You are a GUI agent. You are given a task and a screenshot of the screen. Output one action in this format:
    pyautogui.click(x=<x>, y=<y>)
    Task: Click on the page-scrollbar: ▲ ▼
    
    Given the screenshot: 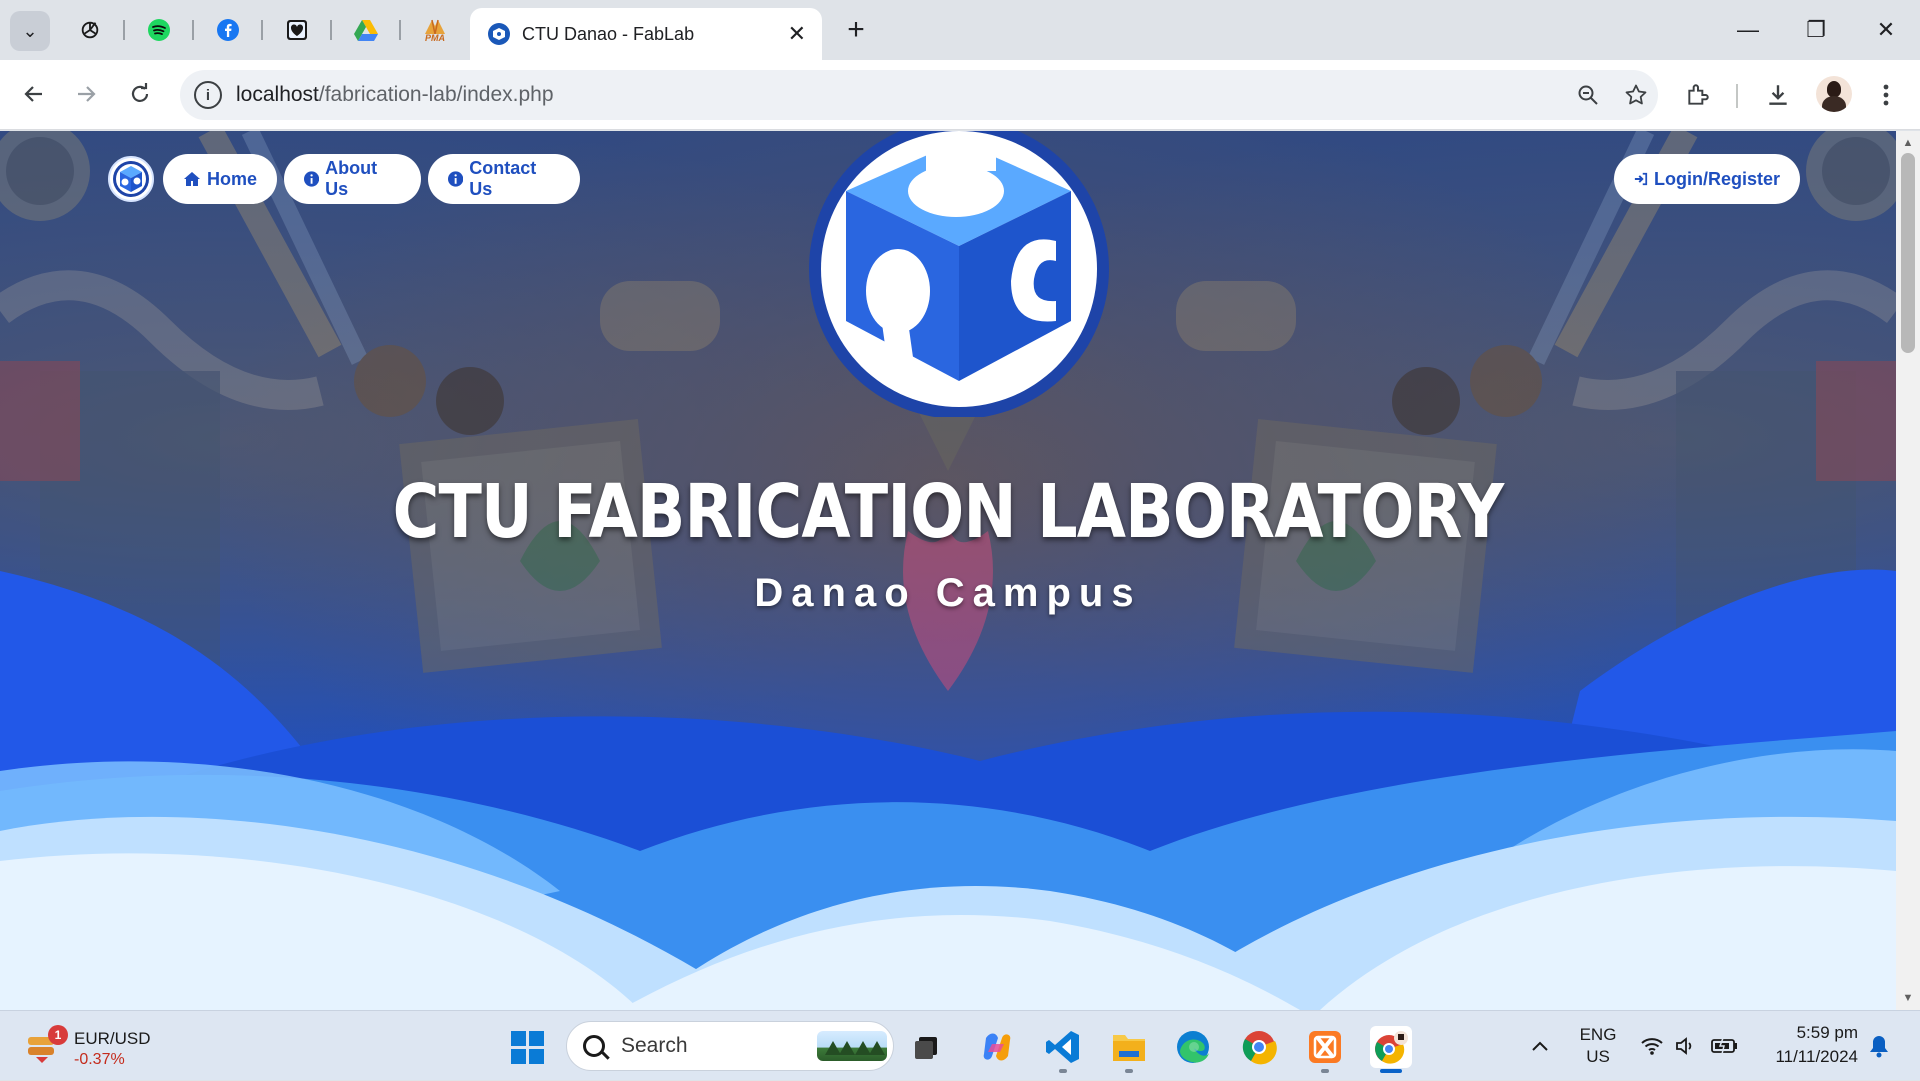 What is the action you would take?
    pyautogui.click(x=1908, y=570)
    